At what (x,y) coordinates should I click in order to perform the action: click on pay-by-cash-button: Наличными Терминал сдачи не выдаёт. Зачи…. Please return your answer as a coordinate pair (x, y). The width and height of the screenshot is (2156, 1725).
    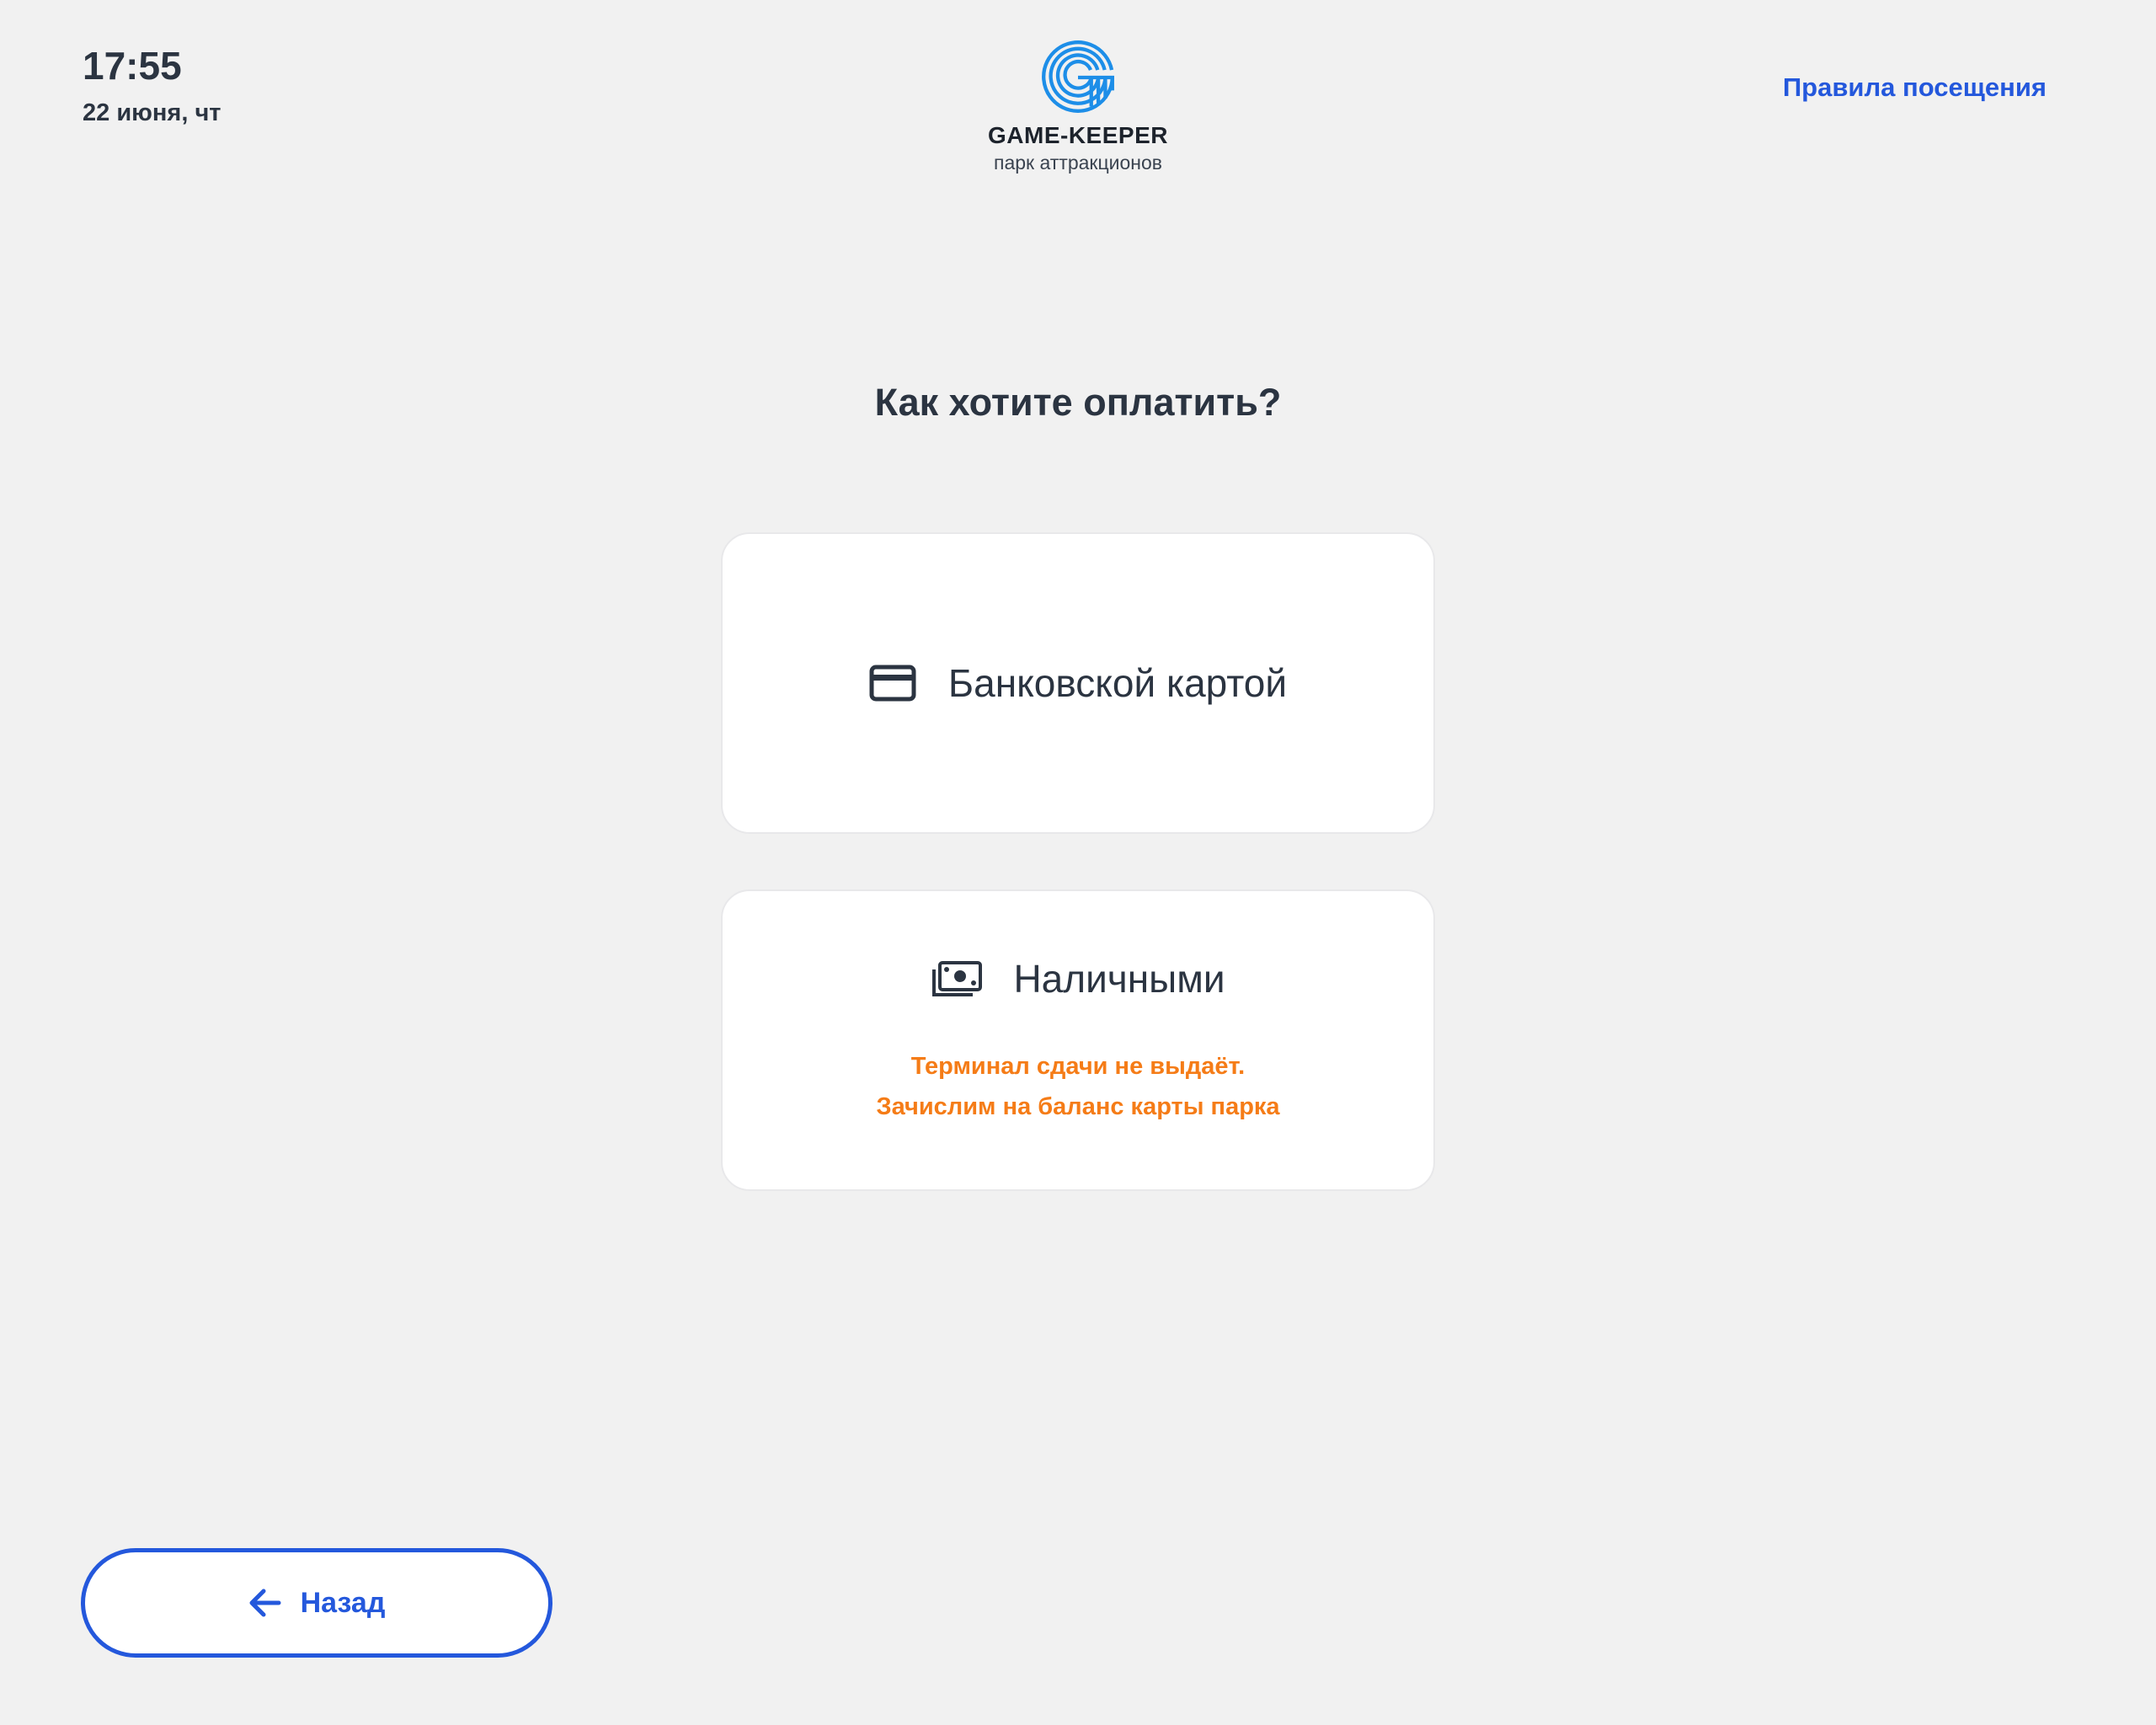
    Looking at the image, I should click on (1078, 1040).